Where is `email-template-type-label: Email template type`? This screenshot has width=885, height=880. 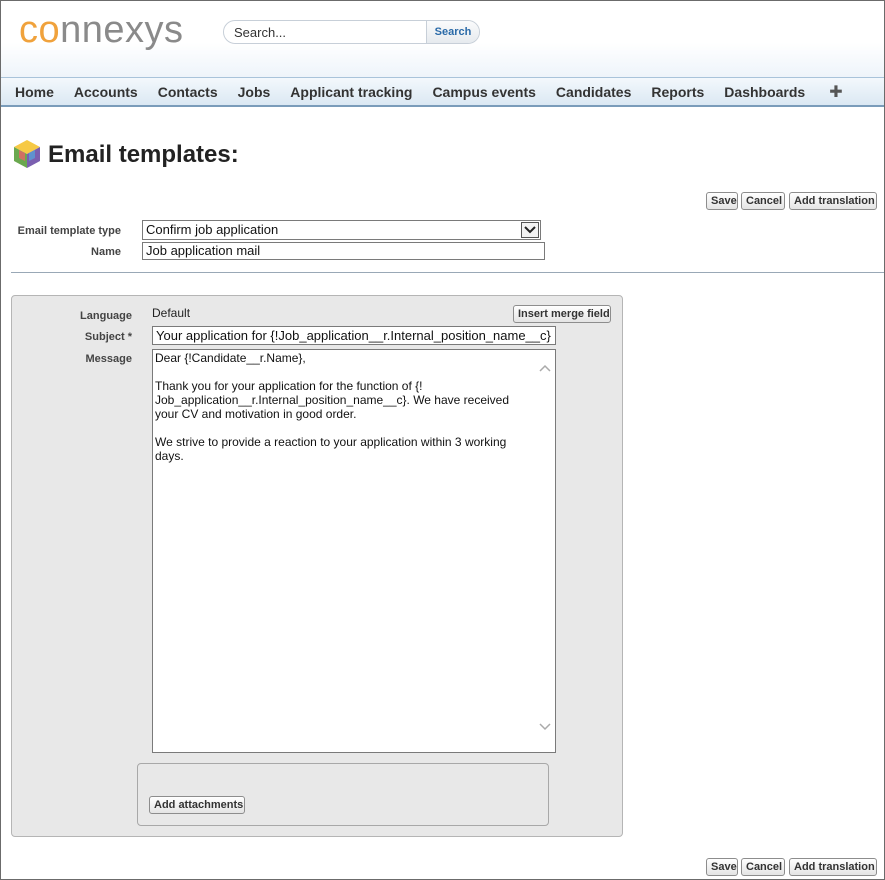
email-template-type-label: Email template type is located at coordinates (69, 231).